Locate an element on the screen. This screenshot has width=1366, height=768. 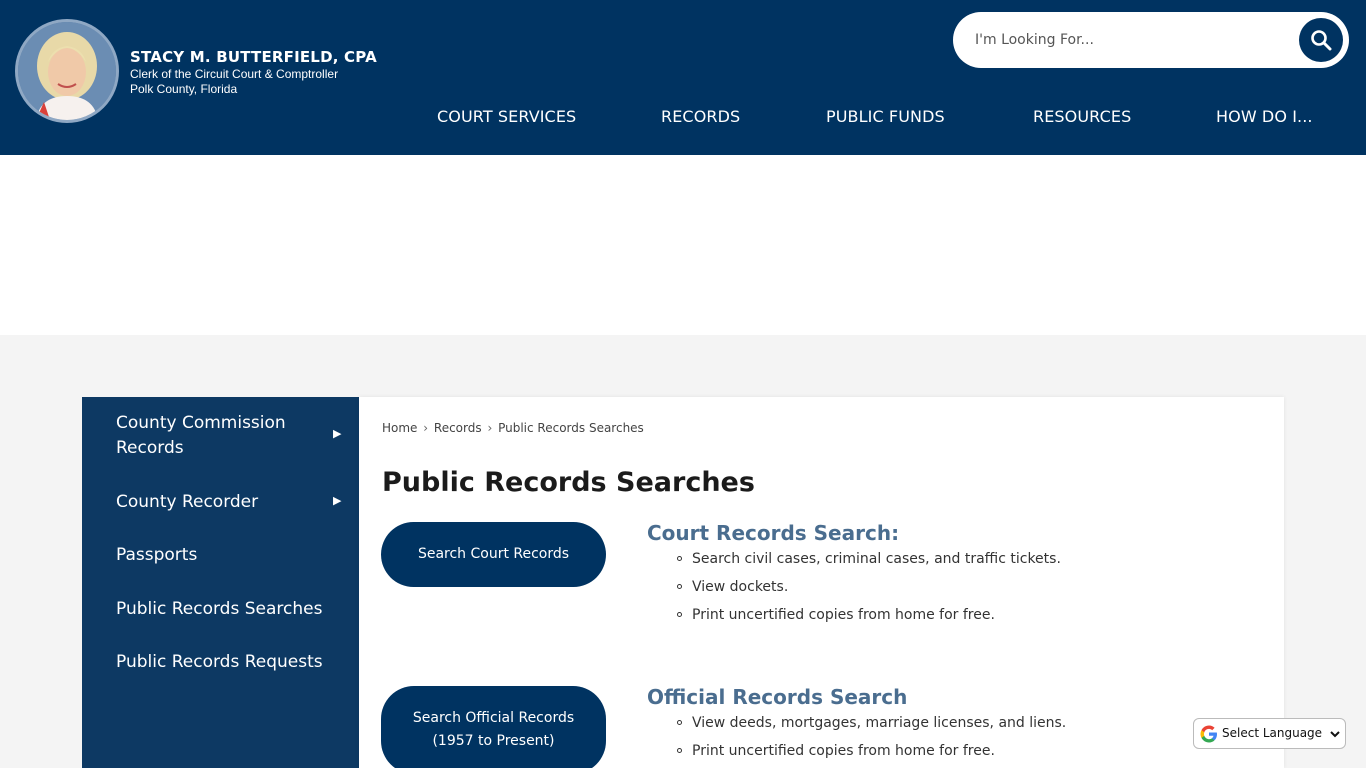
language-select-label: Select Language is located at coordinates (1272, 733).